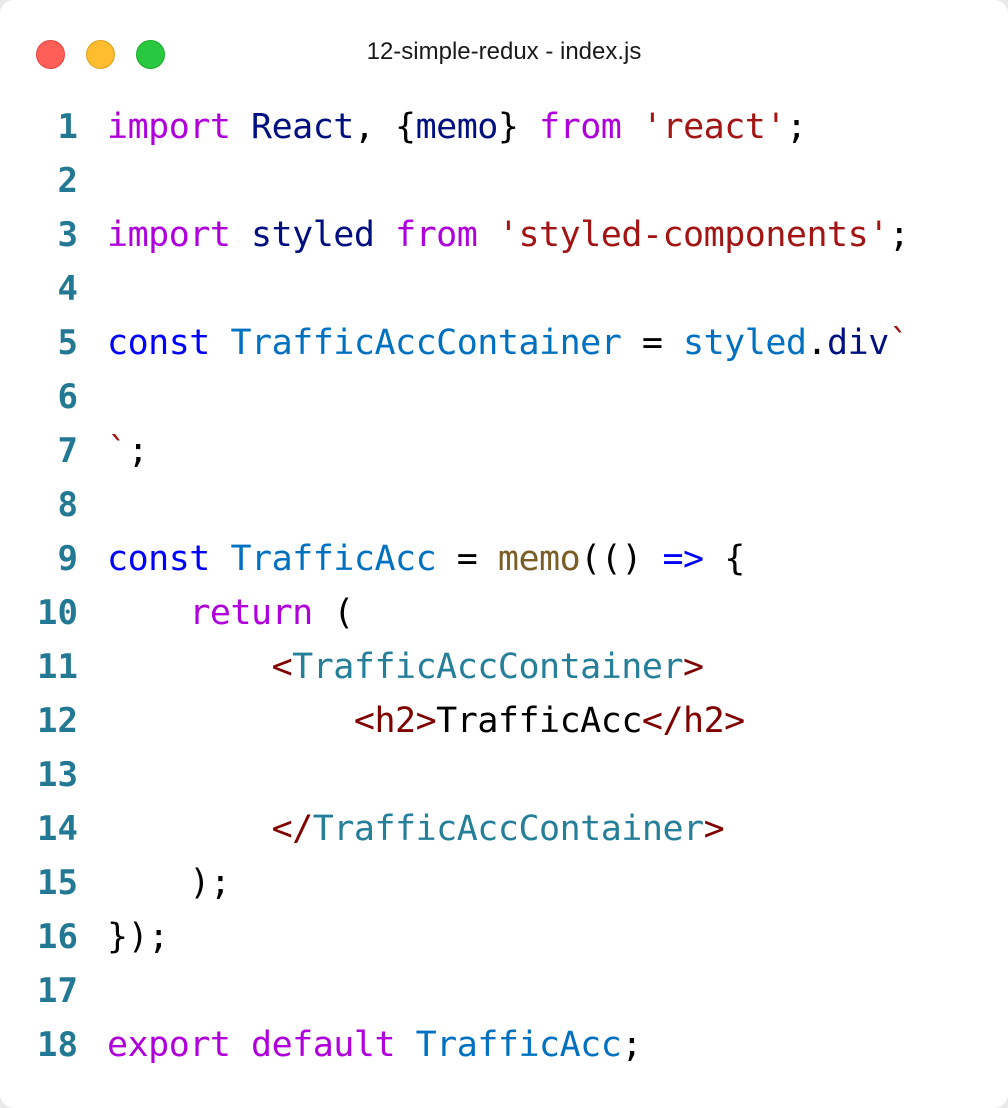 The image size is (1008, 1108). What do you see at coordinates (302, 127) in the screenshot?
I see `code-token: React` at bounding box center [302, 127].